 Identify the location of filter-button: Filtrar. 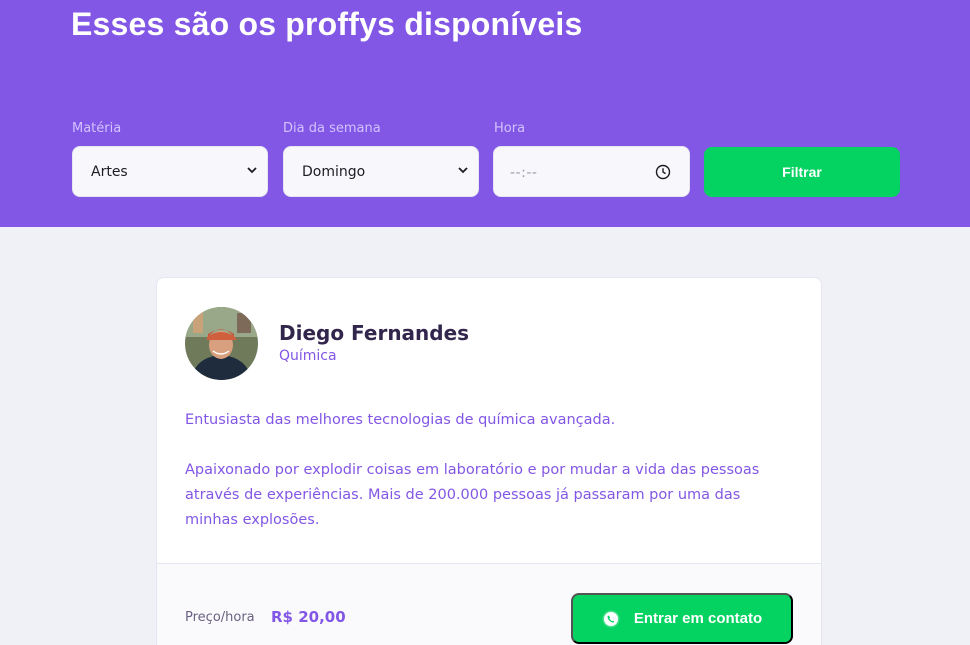
(802, 172).